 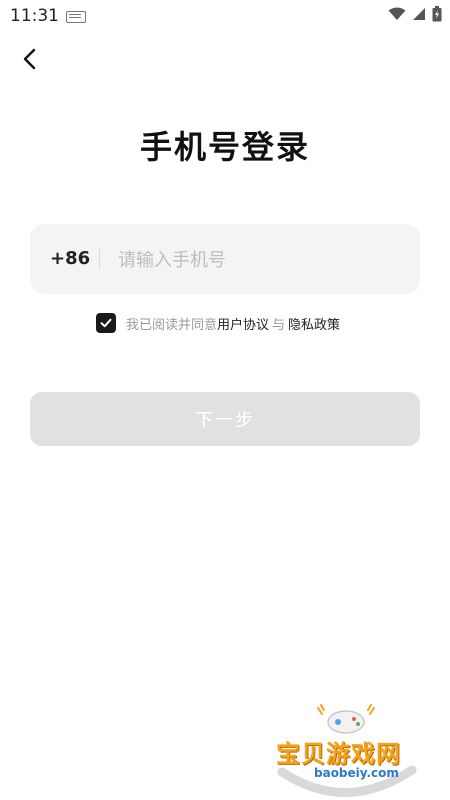 I want to click on privacy-policy-link: 隐私政策, so click(x=314, y=323).